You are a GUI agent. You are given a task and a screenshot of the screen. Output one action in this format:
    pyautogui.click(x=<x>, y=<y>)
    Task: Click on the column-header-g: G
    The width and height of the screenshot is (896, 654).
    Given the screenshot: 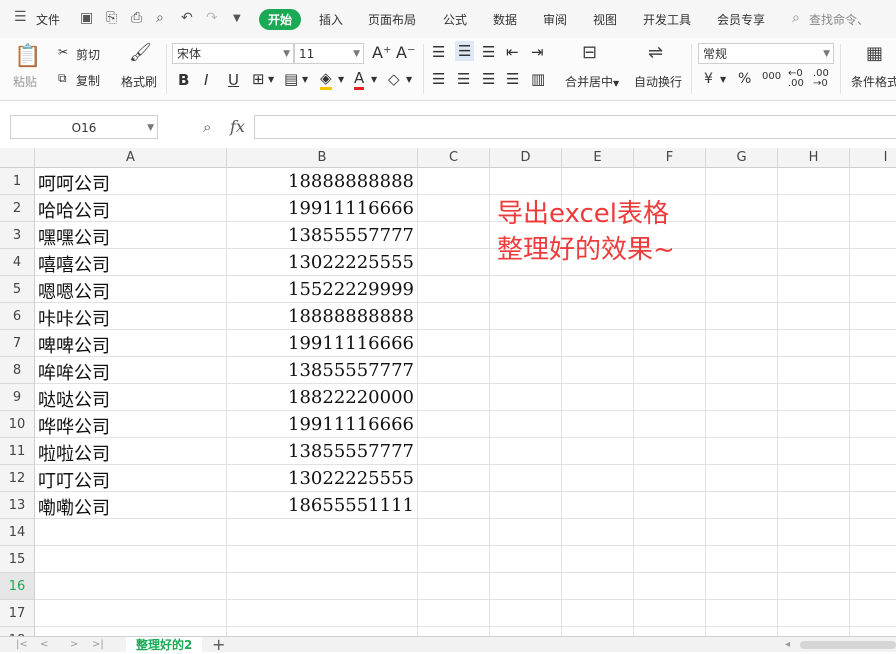 What is the action you would take?
    pyautogui.click(x=742, y=158)
    